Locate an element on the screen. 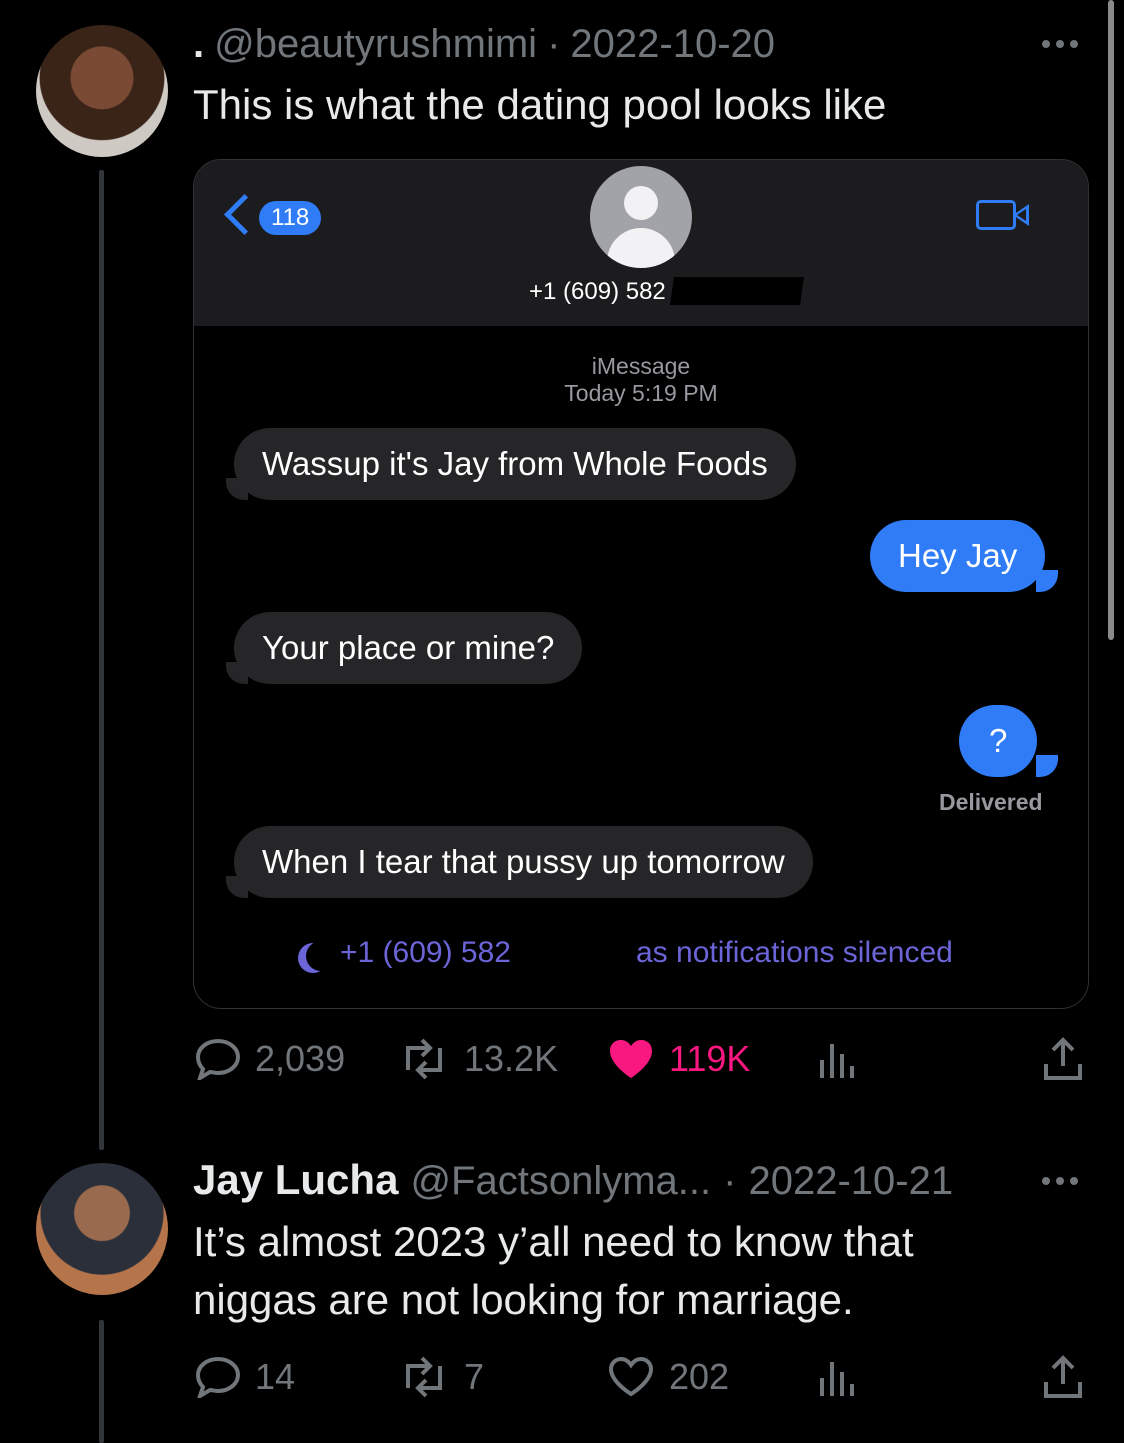  message-bubble-in: Wassup it's Jay from Whole Foods is located at coordinates (515, 464).